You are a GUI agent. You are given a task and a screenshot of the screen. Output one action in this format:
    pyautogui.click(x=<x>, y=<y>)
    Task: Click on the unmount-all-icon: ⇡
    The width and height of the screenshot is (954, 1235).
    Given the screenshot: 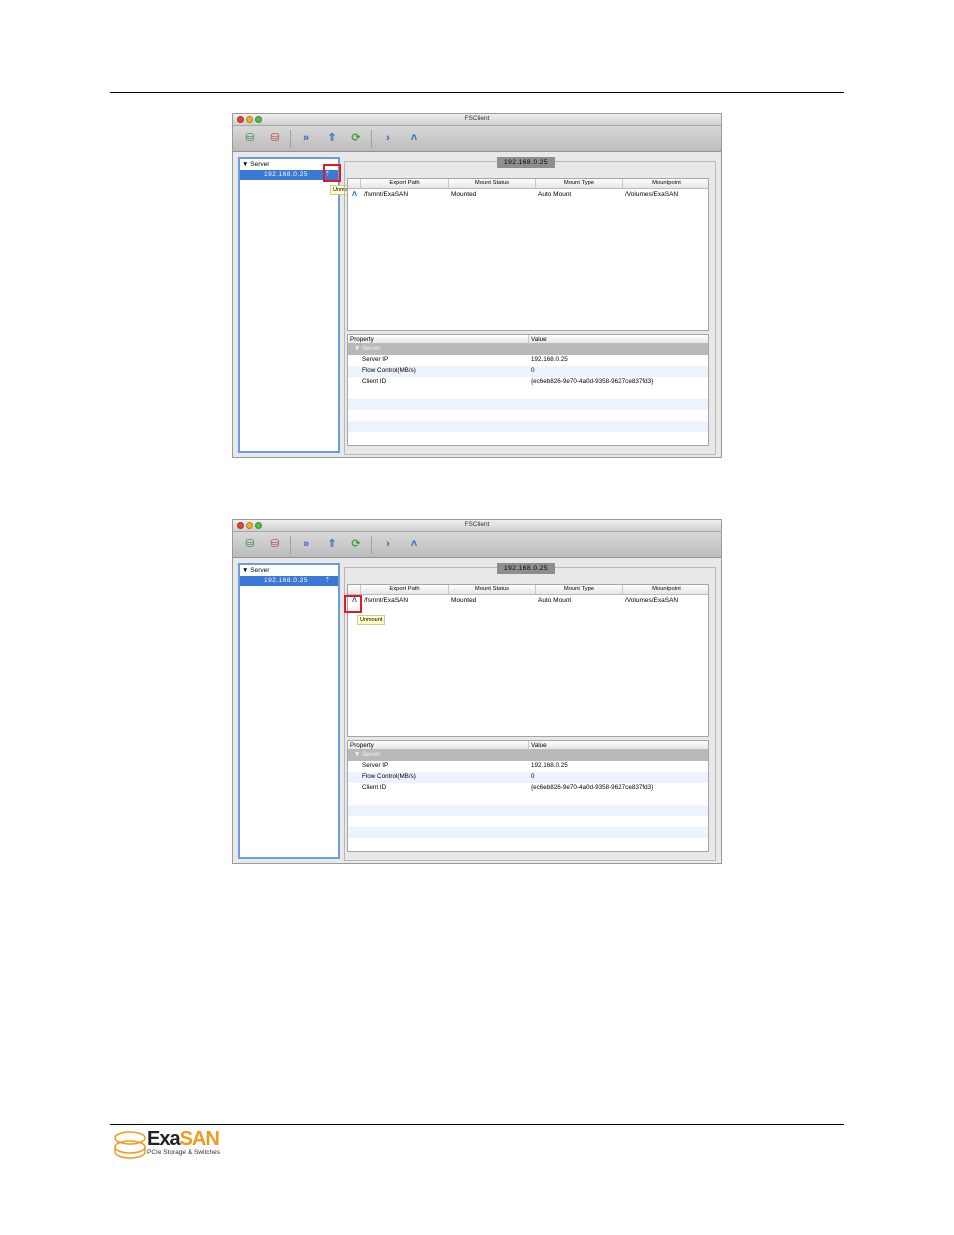 What is the action you would take?
    pyautogui.click(x=327, y=581)
    